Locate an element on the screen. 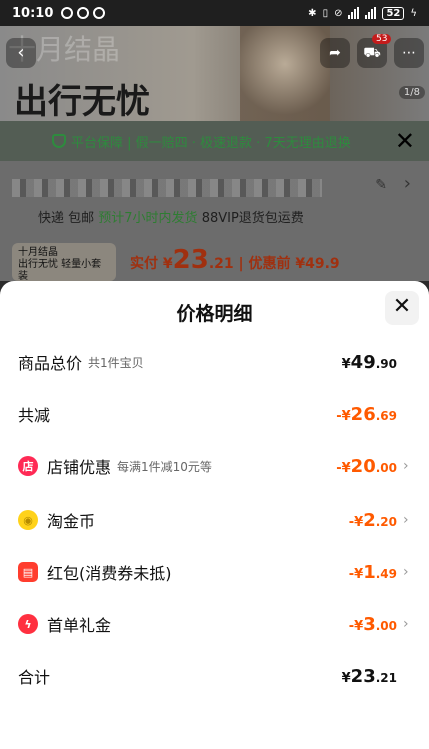  alarm-icon is located at coordinates (99, 13).